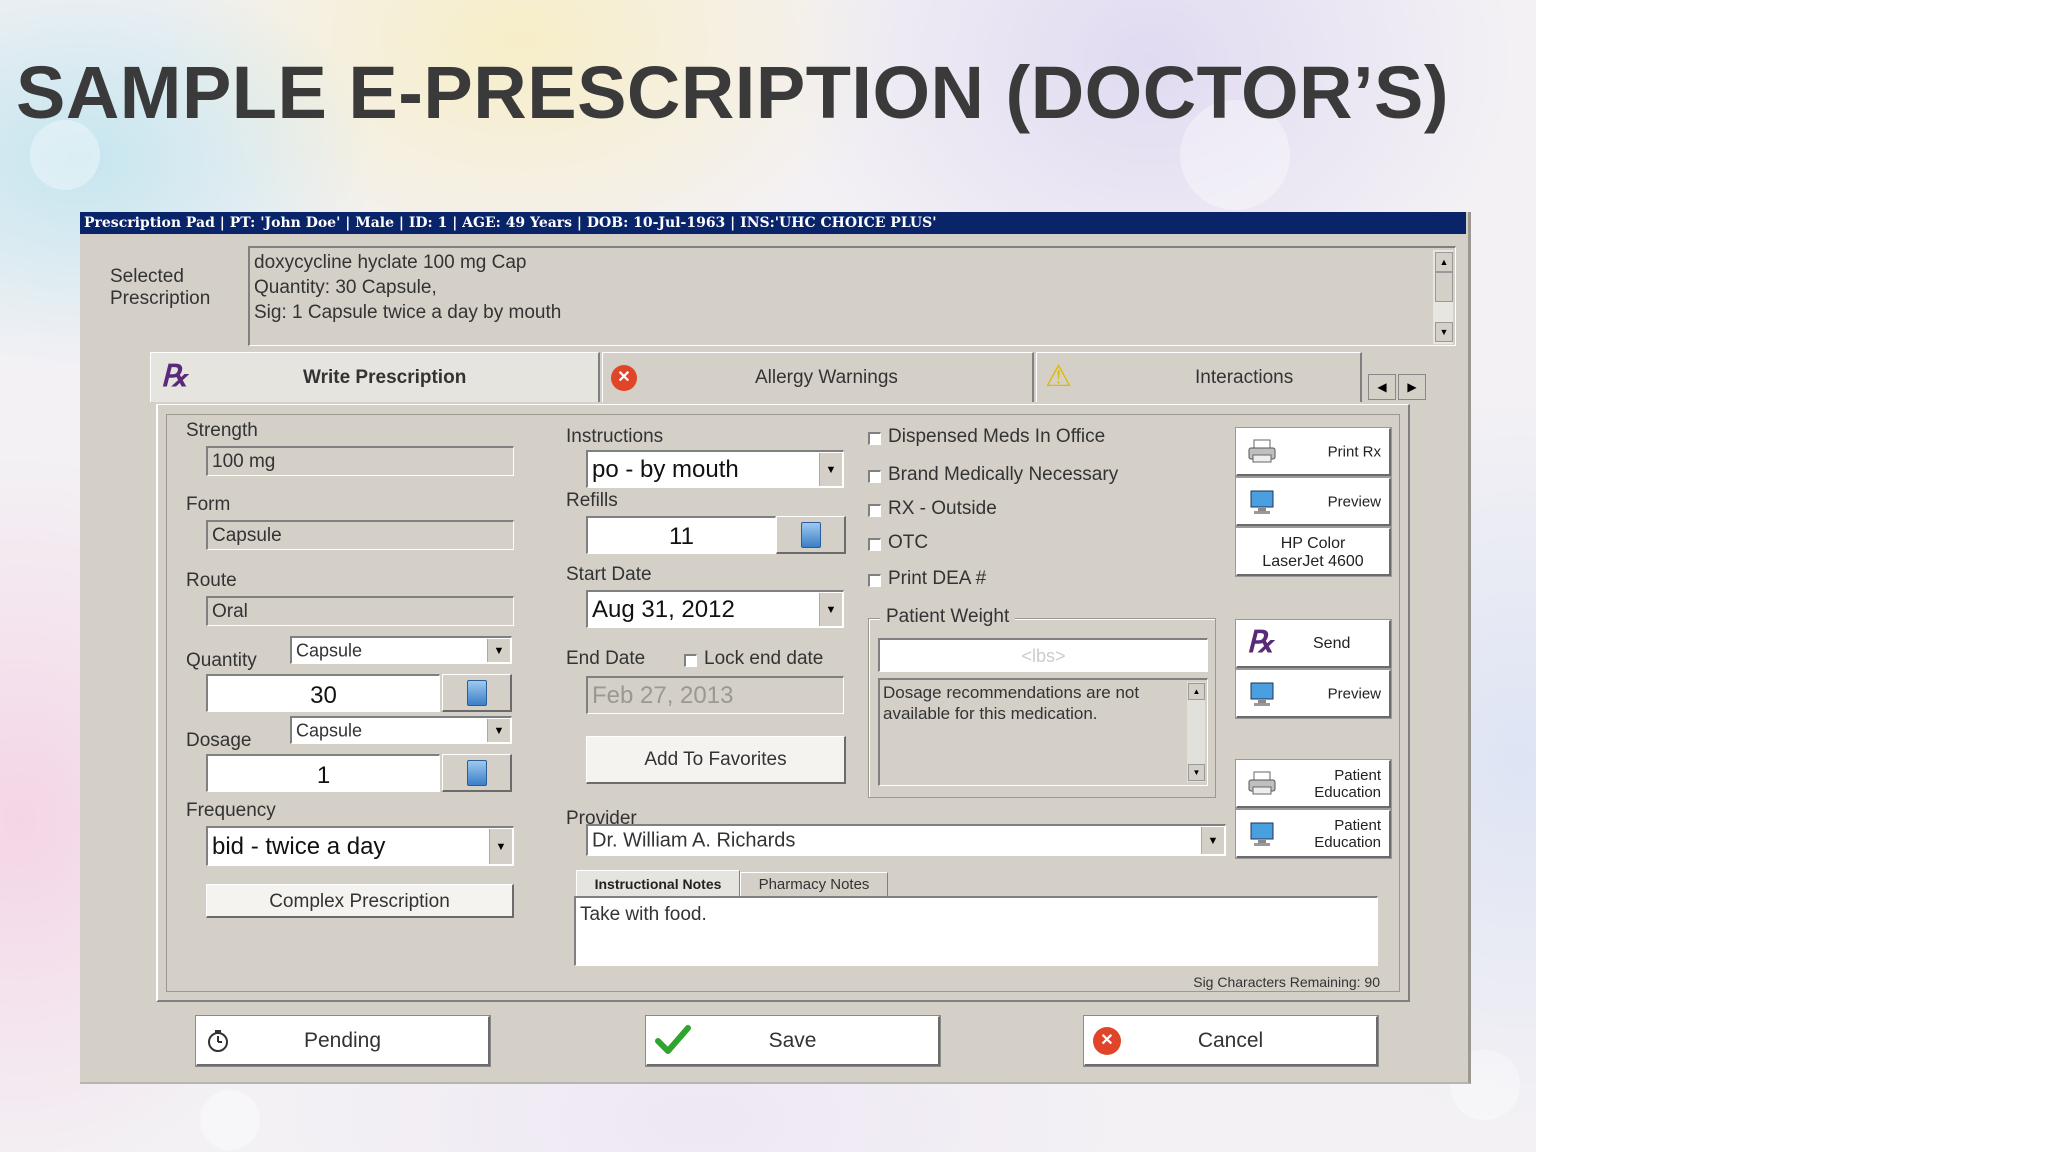 The image size is (2048, 1152). What do you see at coordinates (874, 580) in the screenshot?
I see `print-dea-checkbox` at bounding box center [874, 580].